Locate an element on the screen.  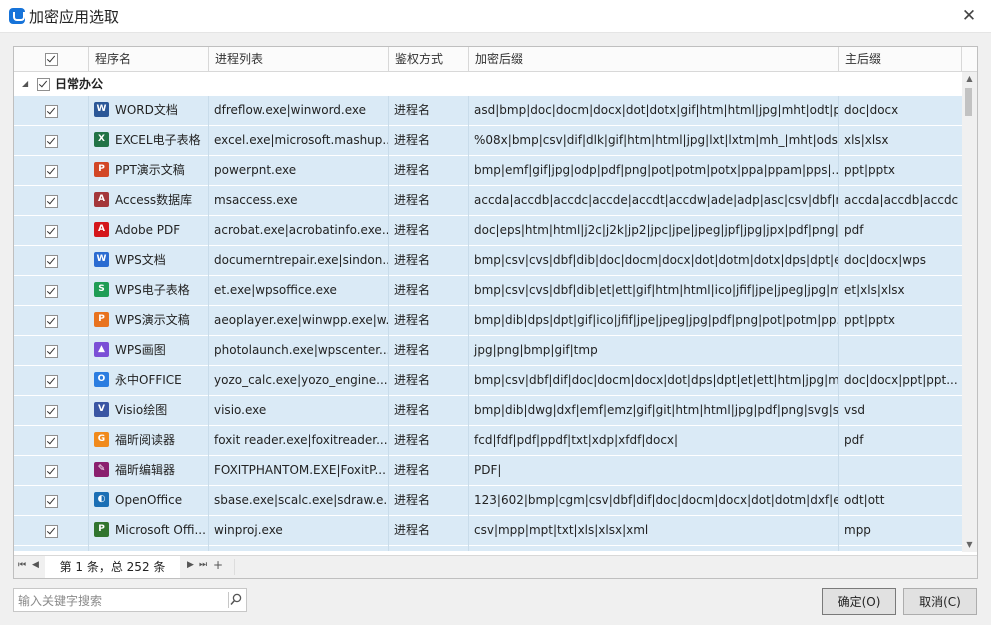
powerpoint-icon: P is located at coordinates (101, 169).